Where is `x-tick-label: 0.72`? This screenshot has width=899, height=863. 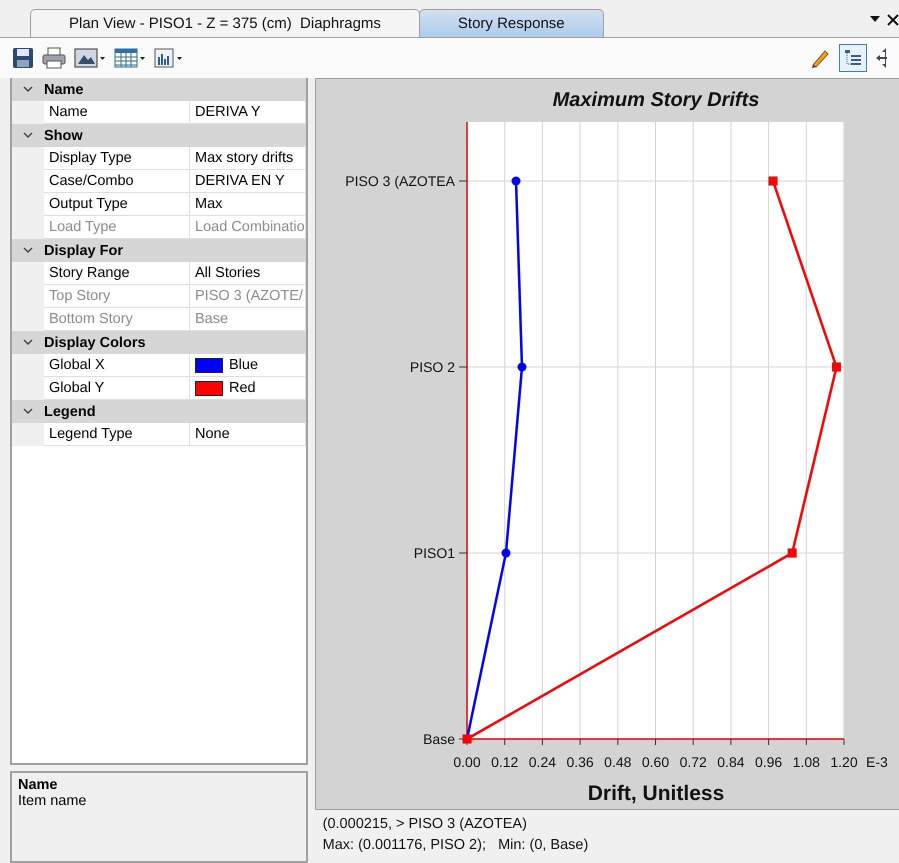 x-tick-label: 0.72 is located at coordinates (692, 762).